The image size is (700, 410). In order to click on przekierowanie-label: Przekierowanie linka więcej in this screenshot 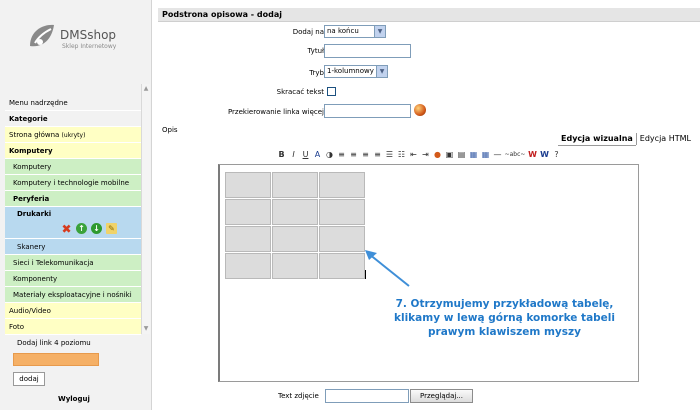, I will do `click(275, 112)`.